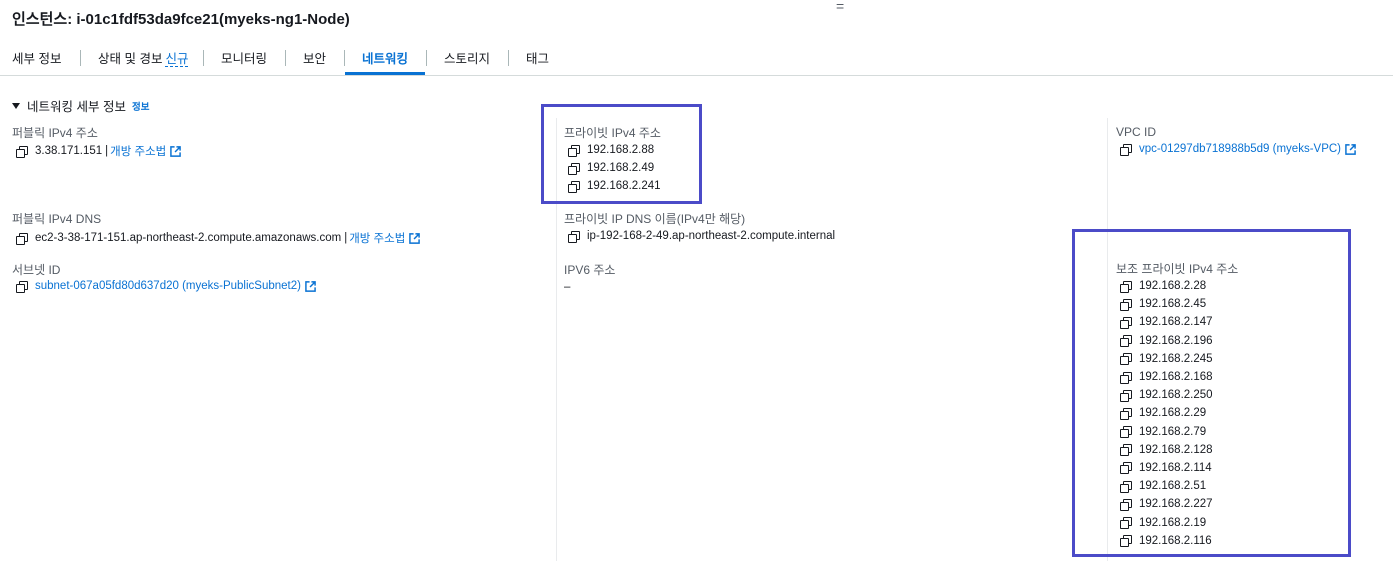 This screenshot has height=561, width=1393. Describe the element at coordinates (1136, 132) in the screenshot. I see `vpc-label: VPC ID` at that location.